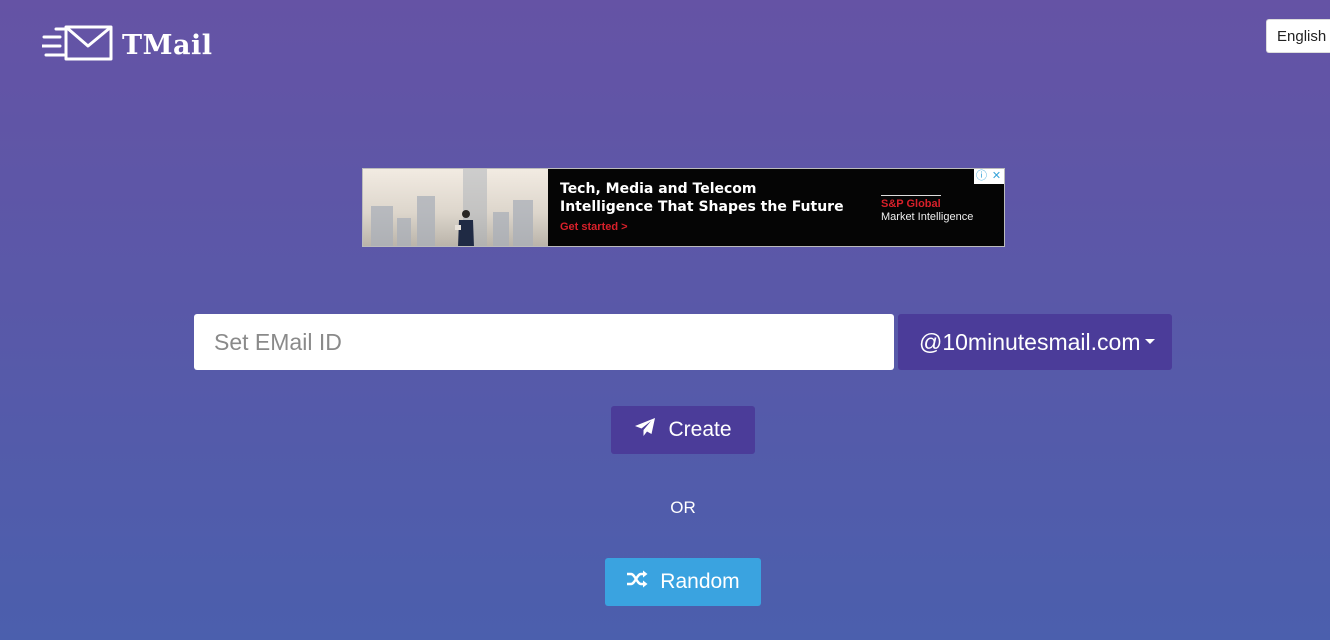 This screenshot has width=1330, height=640. Describe the element at coordinates (645, 430) in the screenshot. I see `paper-plane-icon` at that location.